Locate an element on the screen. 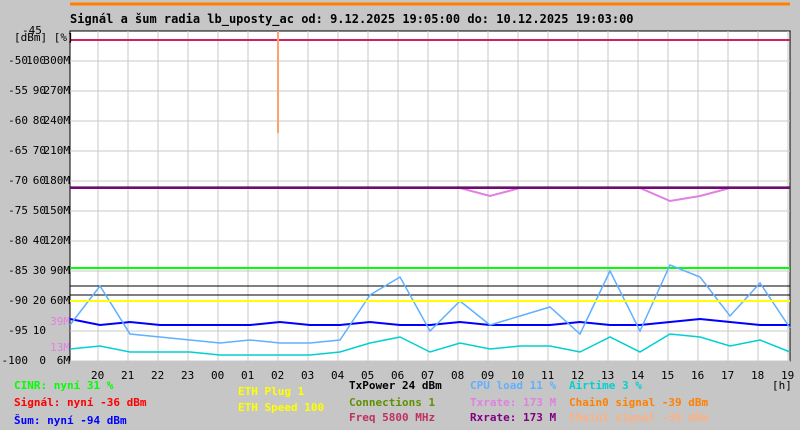  y-tick-dbm: -85 is located at coordinates (18, 270).